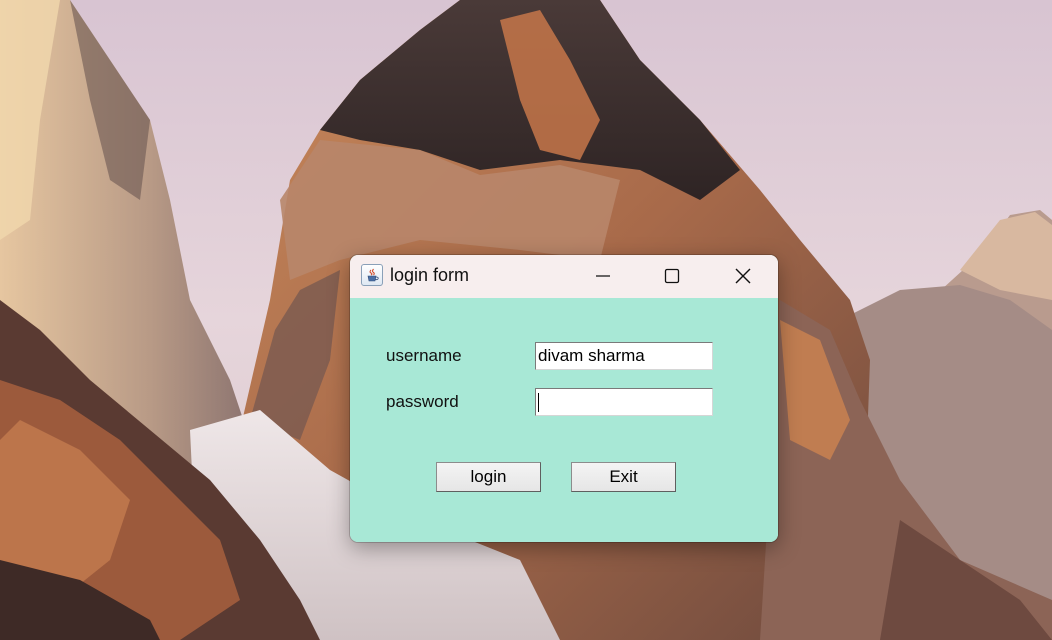 Image resolution: width=1052 pixels, height=640 pixels. I want to click on password-label: password, so click(422, 401).